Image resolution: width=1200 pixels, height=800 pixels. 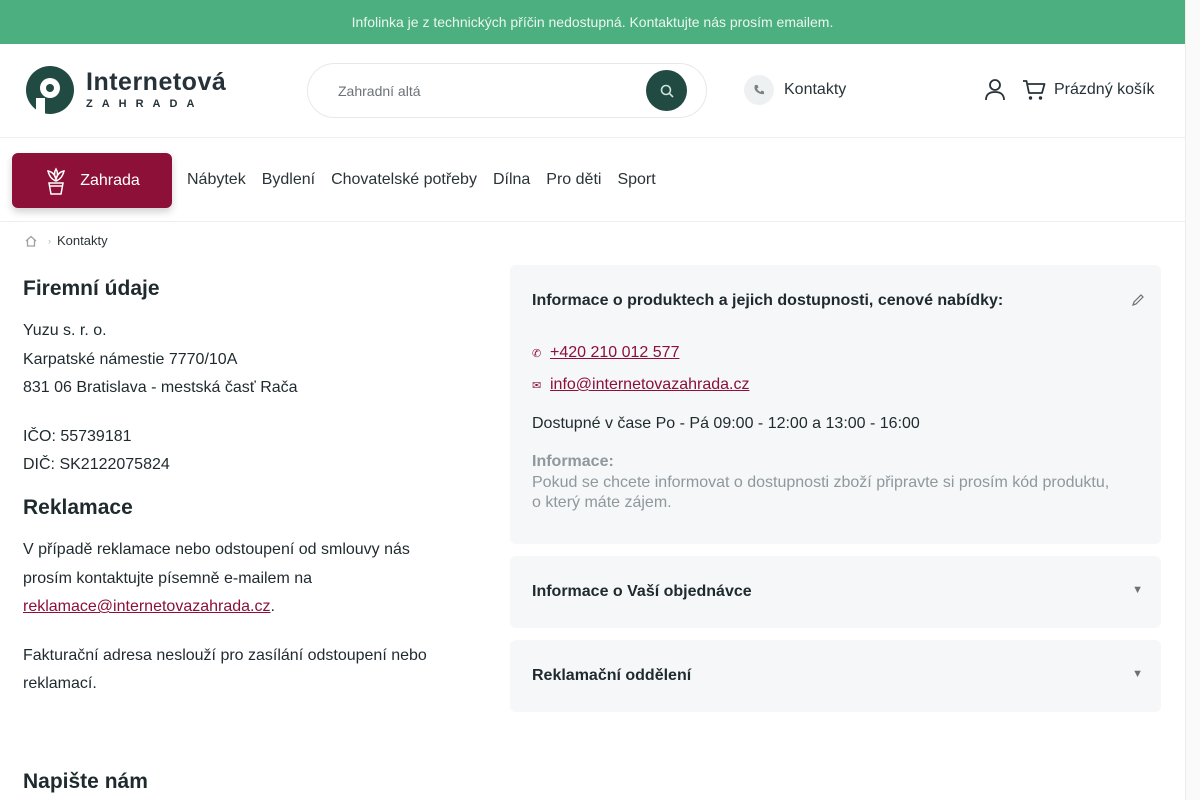 I want to click on logo-text: Internetová ZAHRADA, so click(x=156, y=90).